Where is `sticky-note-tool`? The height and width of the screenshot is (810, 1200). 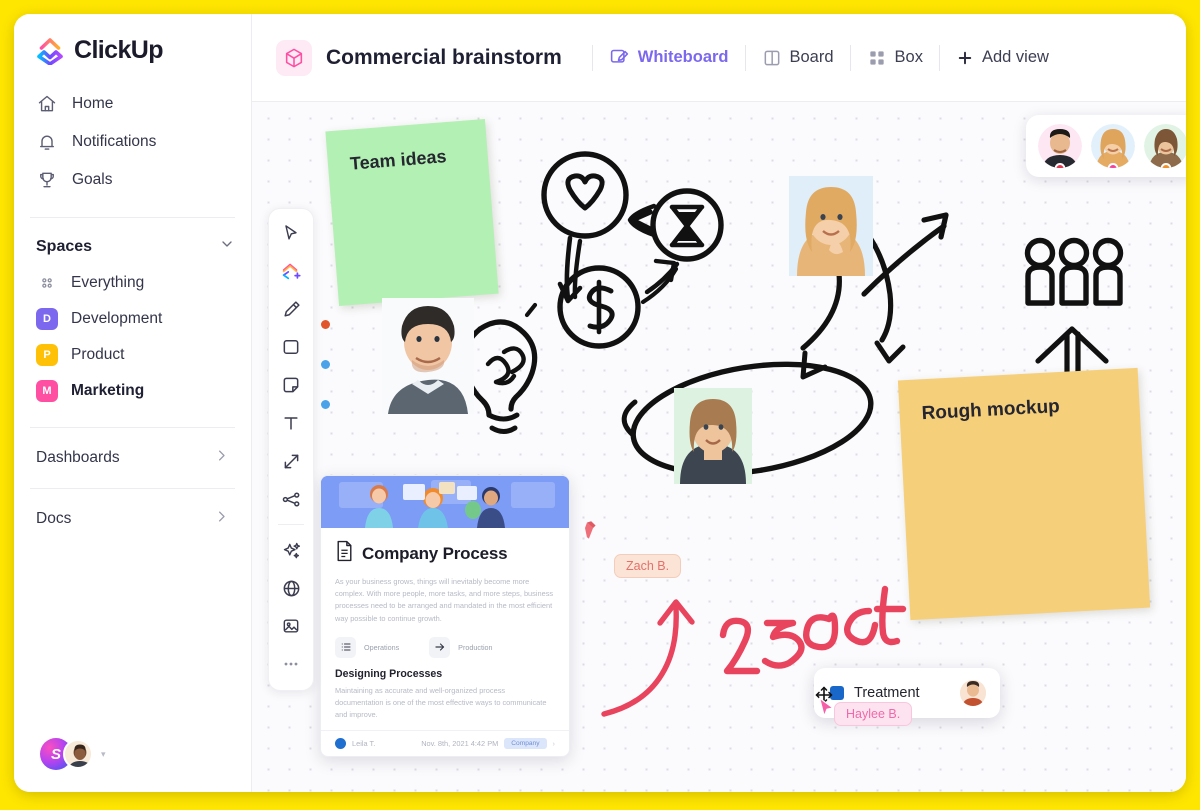 sticky-note-tool is located at coordinates (291, 385).